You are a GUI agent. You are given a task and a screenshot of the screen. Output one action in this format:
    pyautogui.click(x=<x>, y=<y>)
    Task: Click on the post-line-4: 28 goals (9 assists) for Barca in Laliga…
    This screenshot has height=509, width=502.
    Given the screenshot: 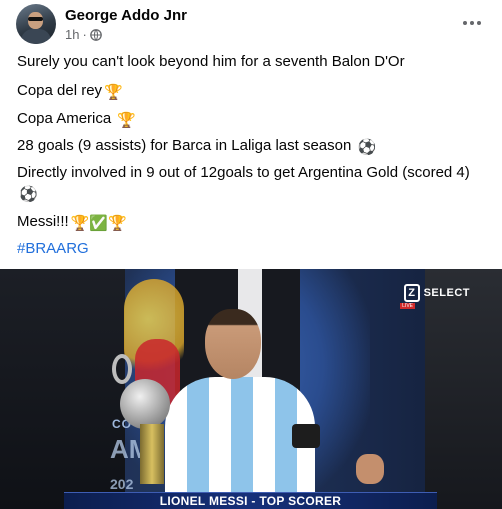 What is the action you would take?
    pyautogui.click(x=254, y=147)
    